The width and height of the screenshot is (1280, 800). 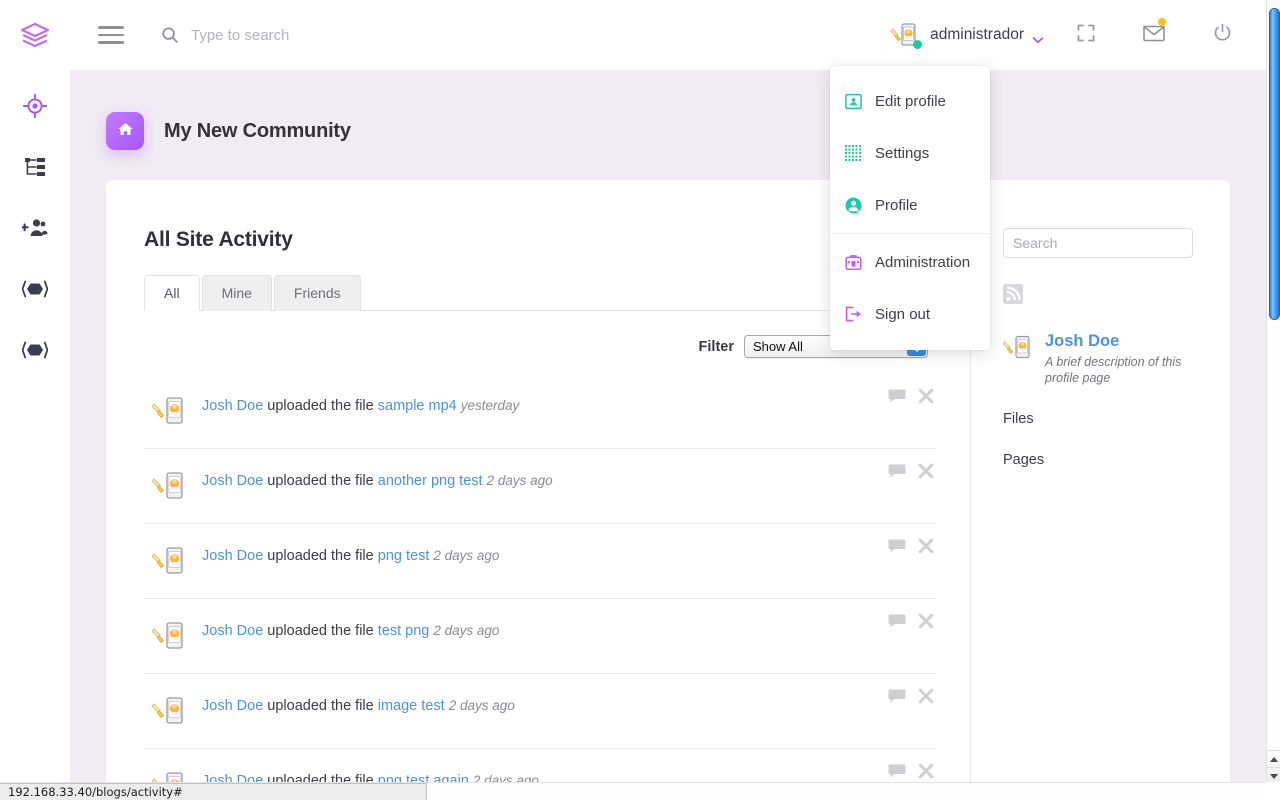 What do you see at coordinates (853, 205) in the screenshot?
I see `user-circle-icon` at bounding box center [853, 205].